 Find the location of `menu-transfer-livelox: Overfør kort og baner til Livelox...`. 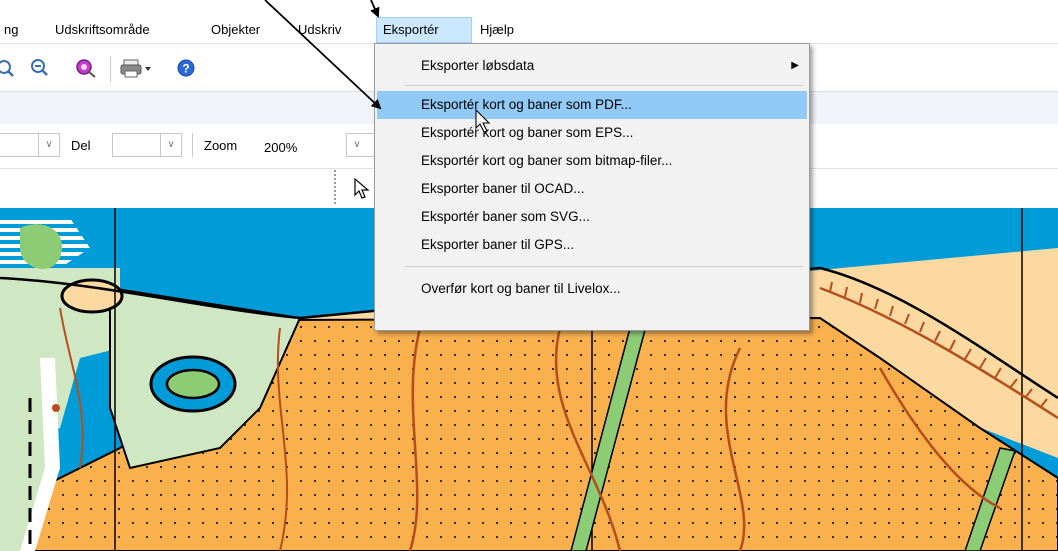

menu-transfer-livelox: Overfør kort og baner til Livelox... is located at coordinates (592, 289).